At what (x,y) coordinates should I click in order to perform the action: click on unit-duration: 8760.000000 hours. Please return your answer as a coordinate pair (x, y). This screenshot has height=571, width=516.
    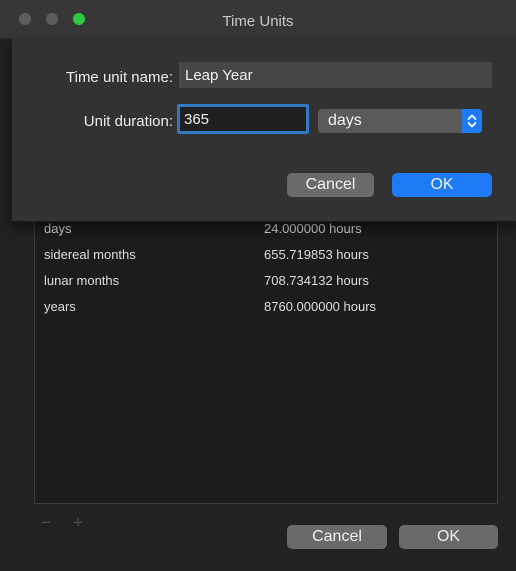
    Looking at the image, I should click on (320, 306).